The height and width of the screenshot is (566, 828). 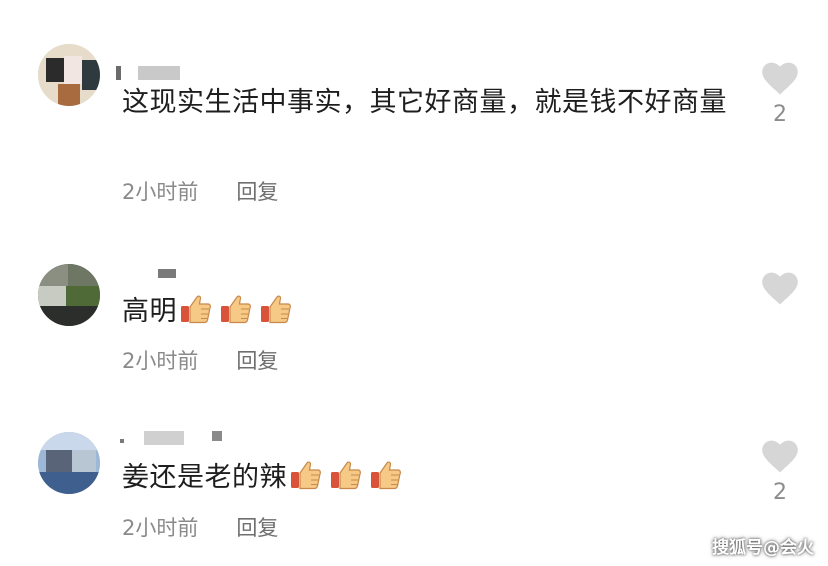 What do you see at coordinates (763, 548) in the screenshot?
I see `watermark: 搜狐号@会火` at bounding box center [763, 548].